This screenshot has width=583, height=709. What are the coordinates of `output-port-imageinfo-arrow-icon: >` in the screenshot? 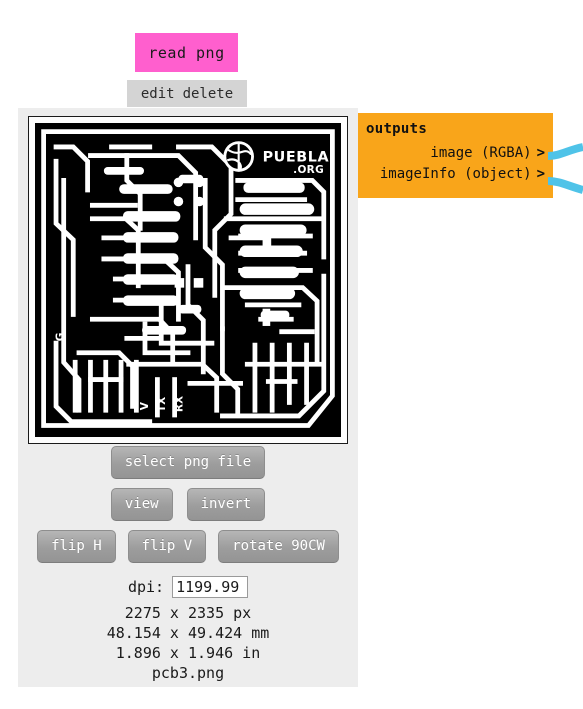 It's located at (541, 174).